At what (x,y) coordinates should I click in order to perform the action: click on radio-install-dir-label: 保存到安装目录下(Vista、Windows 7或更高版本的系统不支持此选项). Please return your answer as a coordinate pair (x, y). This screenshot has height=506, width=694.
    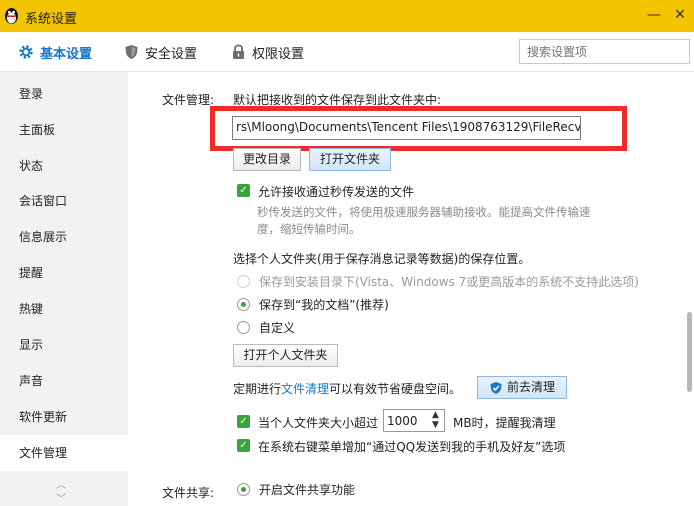
    Looking at the image, I should click on (449, 282).